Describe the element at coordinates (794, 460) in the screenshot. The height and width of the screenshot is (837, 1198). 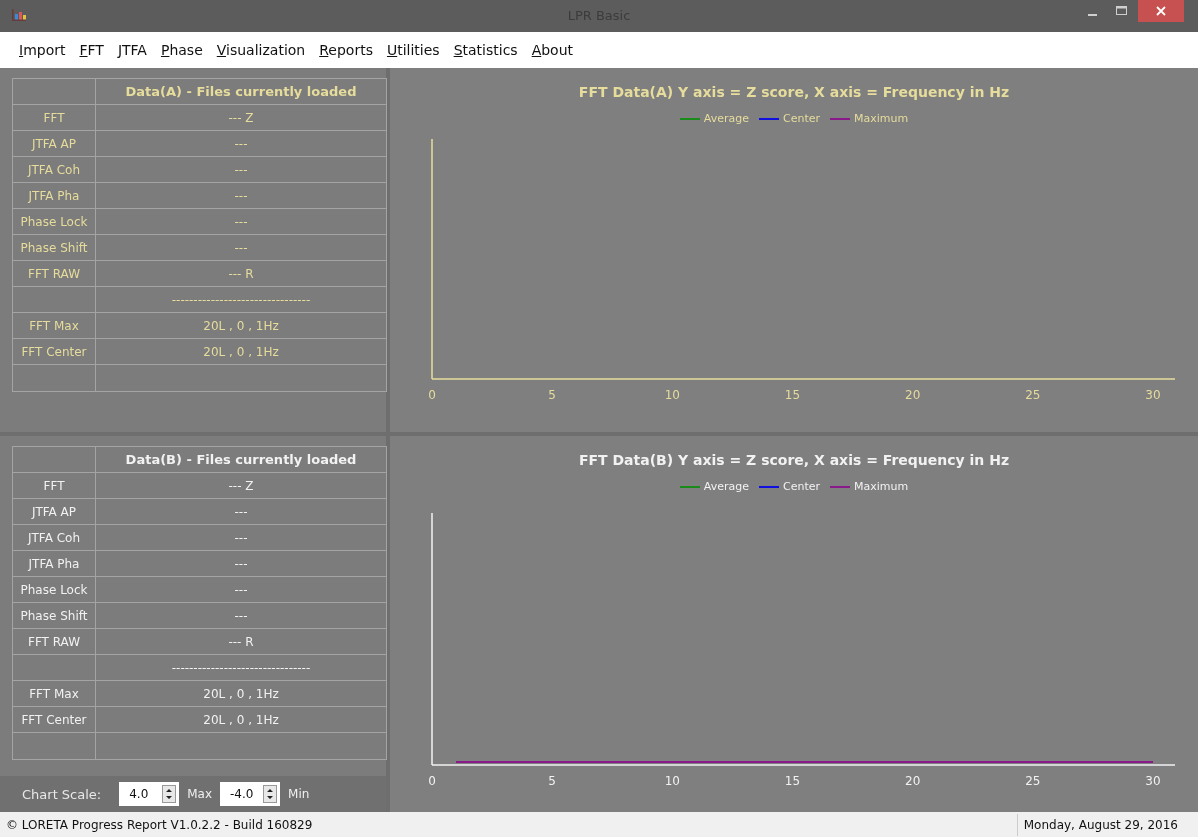
I see `chart-title: FFT Data(B) Y axis = Z score, X axis = Frequency in Hz` at that location.